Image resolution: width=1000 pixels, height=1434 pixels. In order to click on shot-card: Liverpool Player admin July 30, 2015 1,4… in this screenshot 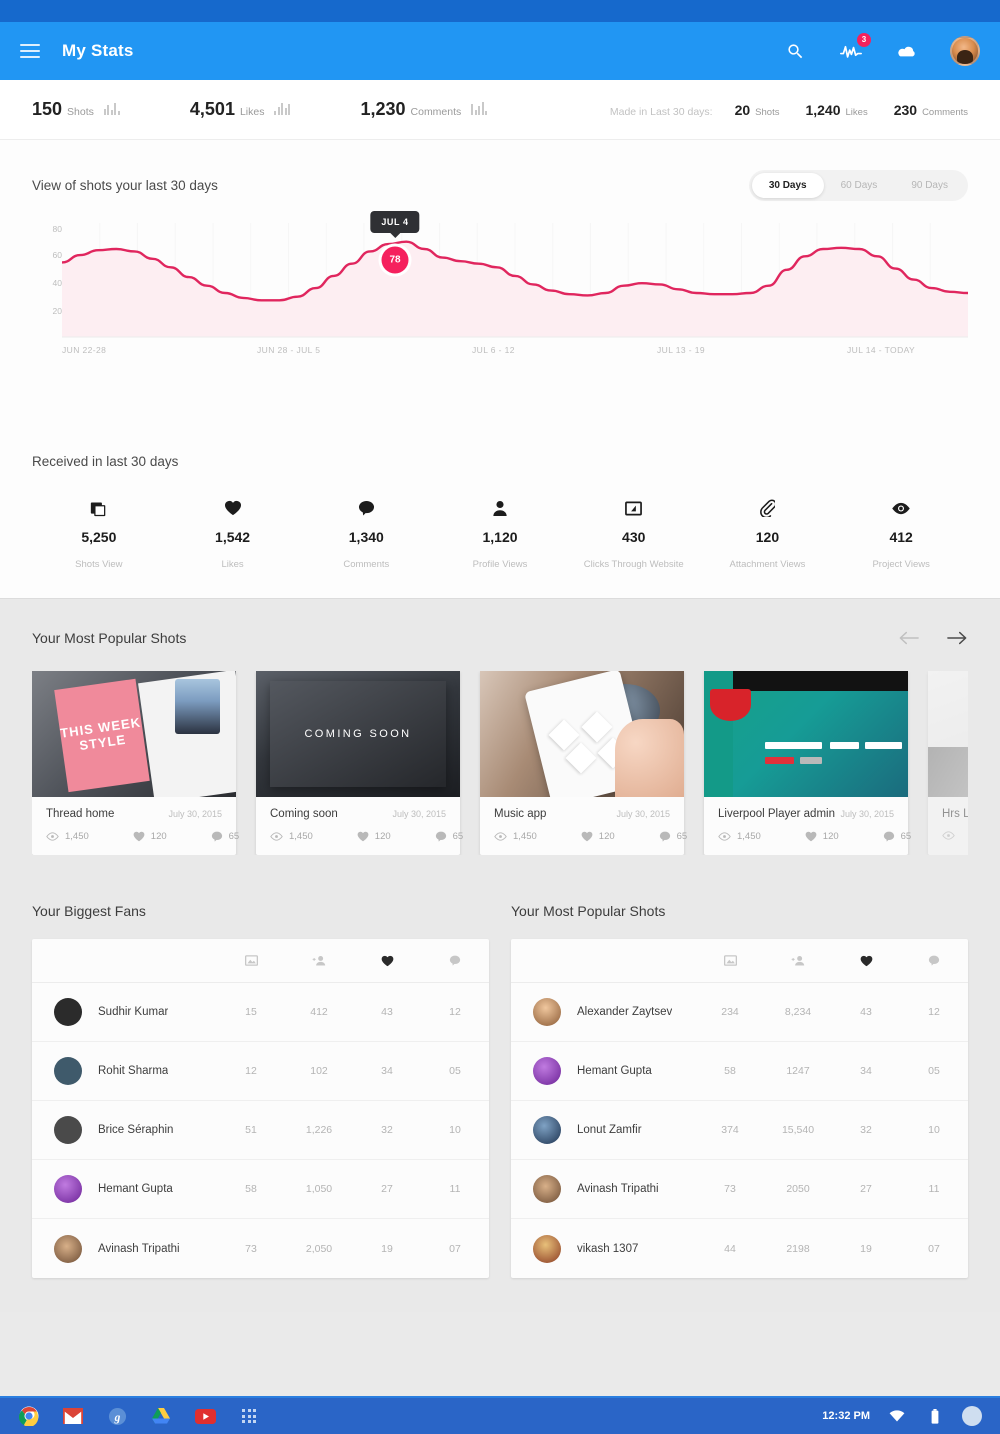, I will do `click(807, 763)`.